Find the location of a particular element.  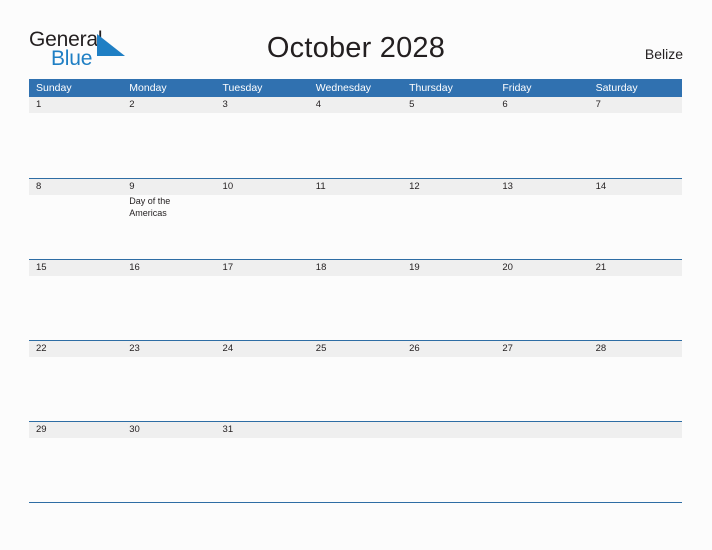

week-row: 29 30 31 is located at coordinates (355, 461).